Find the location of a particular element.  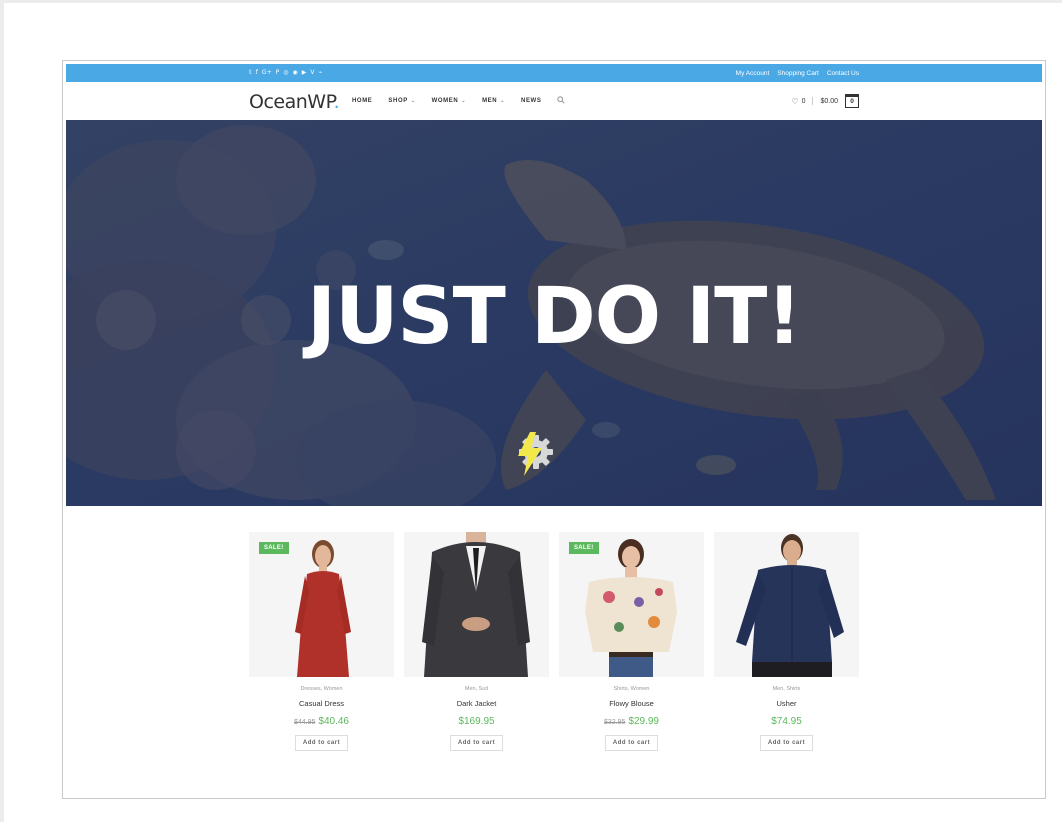

current-price: $169.95 is located at coordinates (476, 721).